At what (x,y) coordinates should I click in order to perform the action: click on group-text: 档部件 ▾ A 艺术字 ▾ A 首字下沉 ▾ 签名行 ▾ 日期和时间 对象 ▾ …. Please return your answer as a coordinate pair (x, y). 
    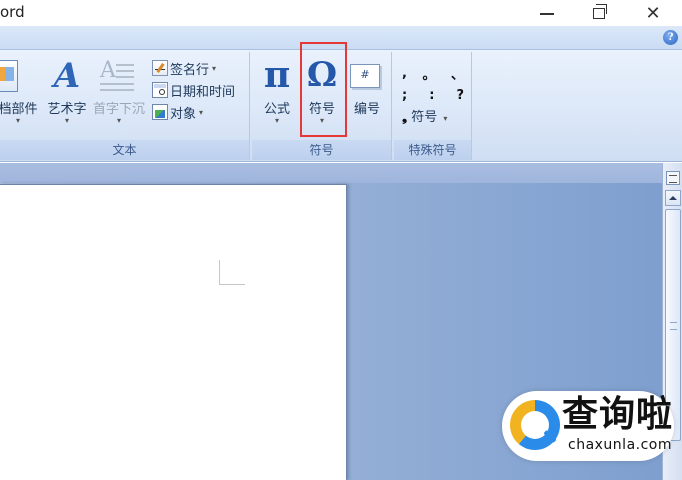
    Looking at the image, I should click on (125, 106).